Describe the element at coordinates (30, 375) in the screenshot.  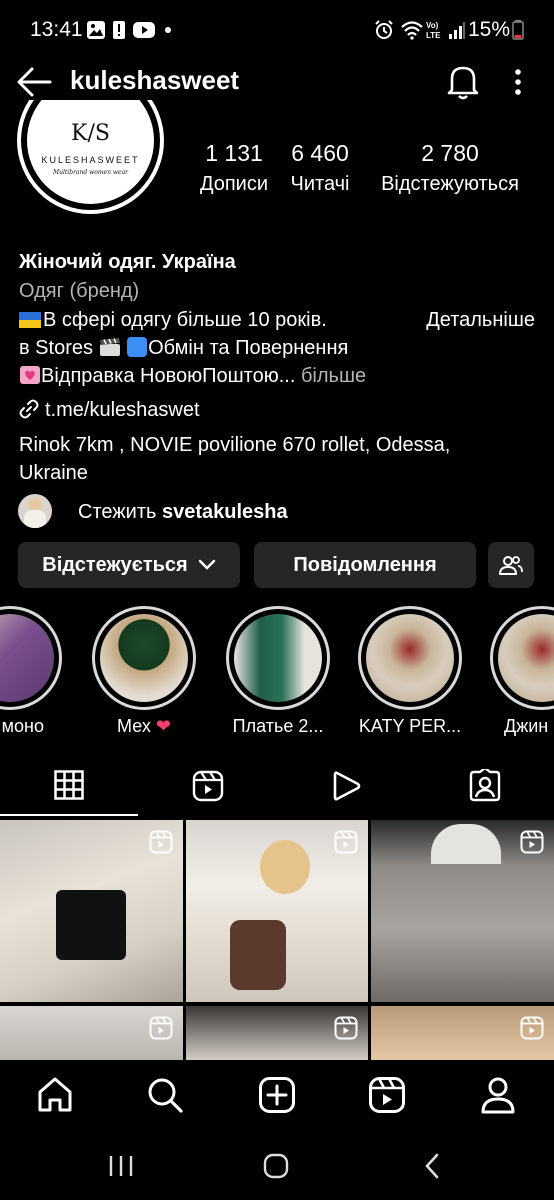
I see `heart-letter-icon` at that location.